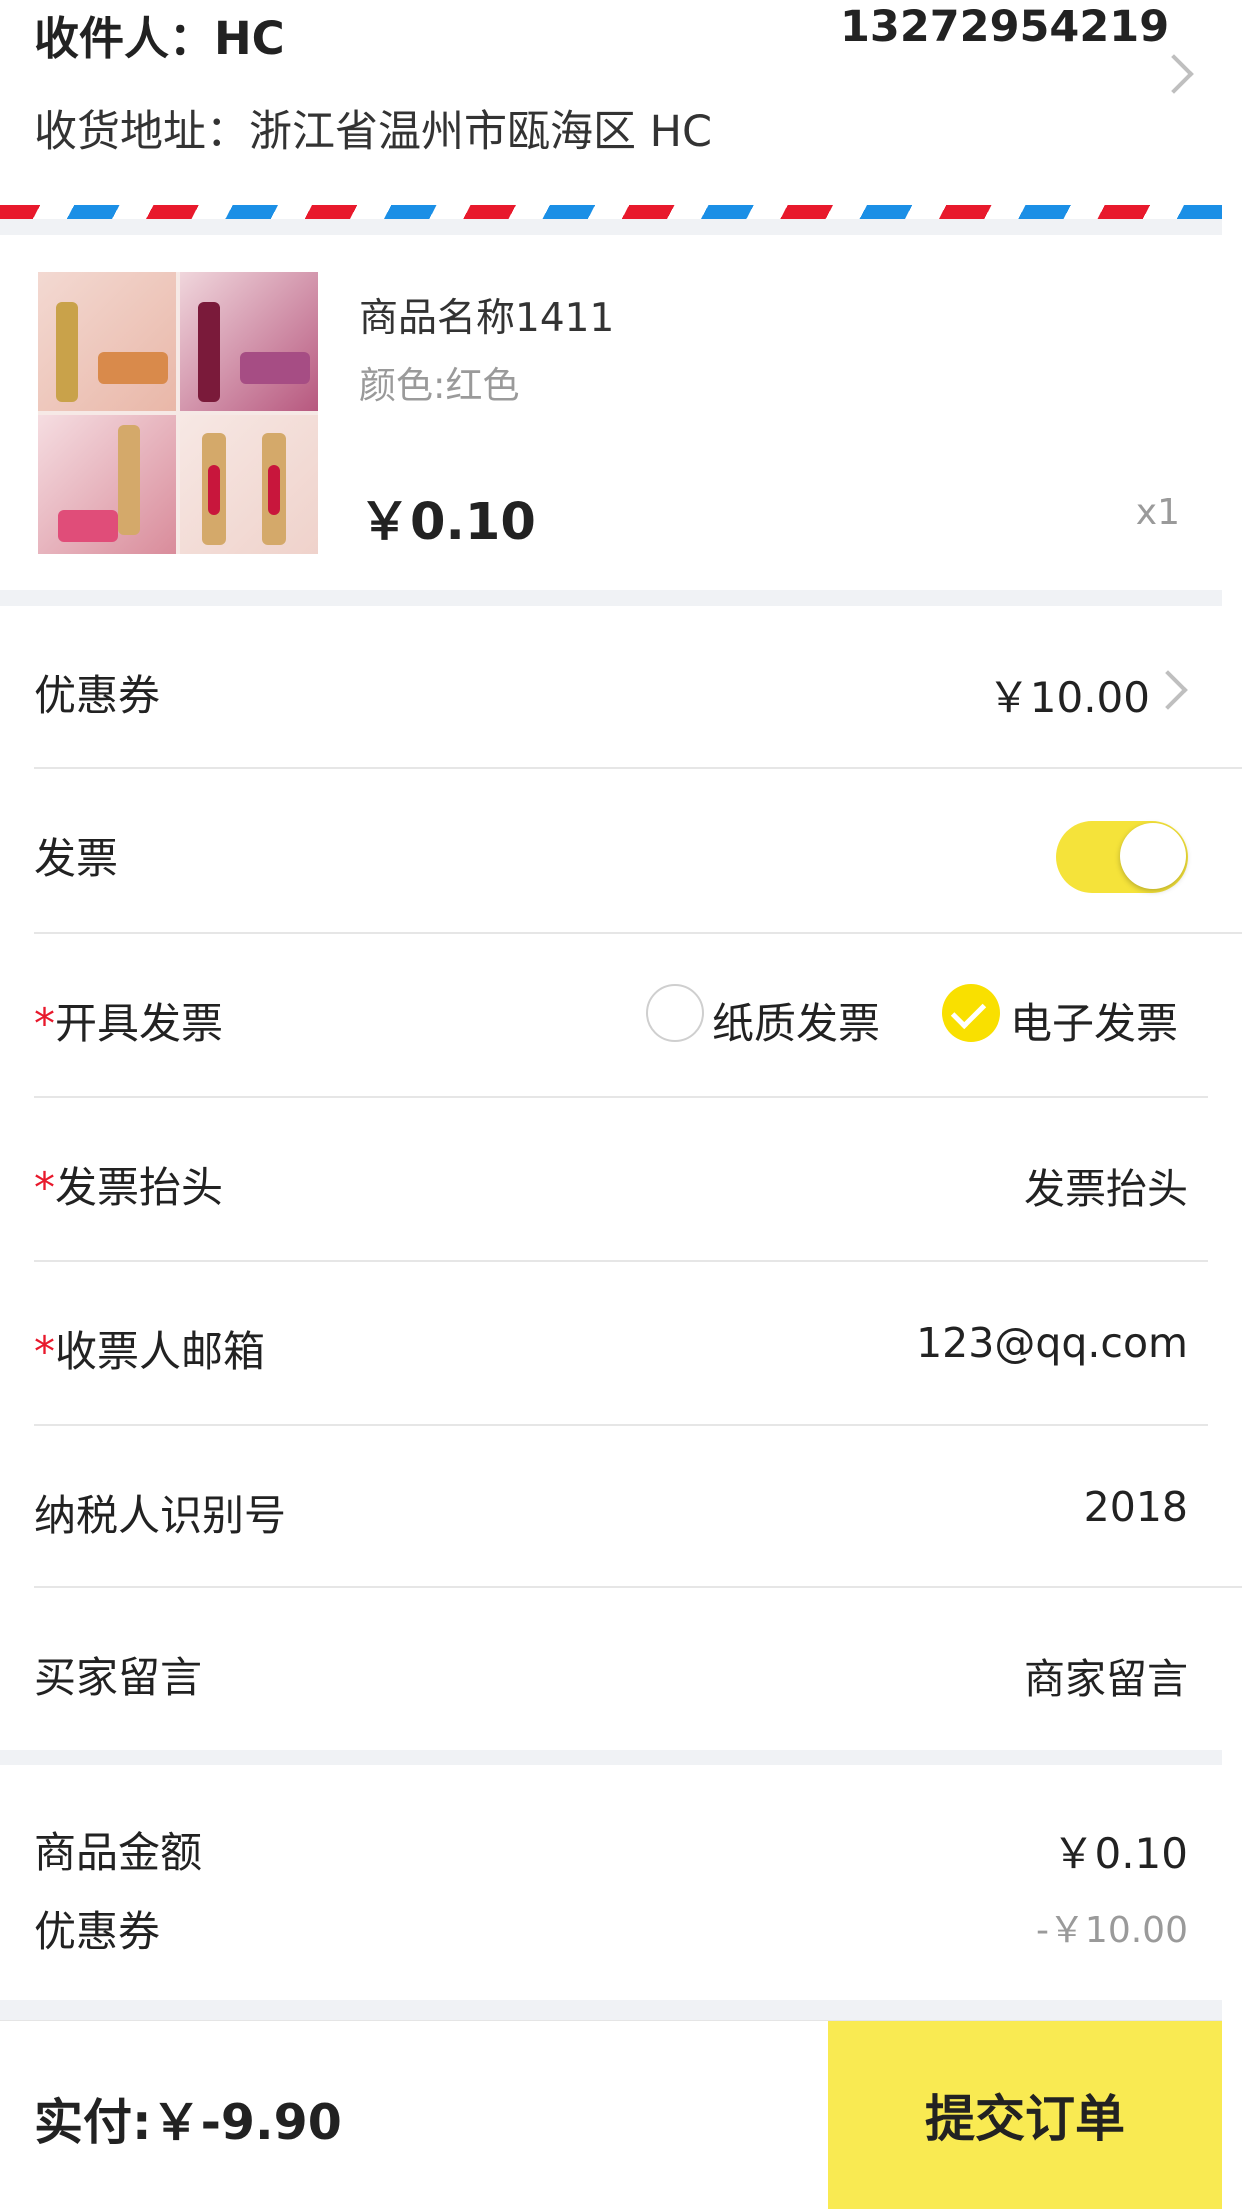  I want to click on product-price: ￥0.10, so click(447, 522).